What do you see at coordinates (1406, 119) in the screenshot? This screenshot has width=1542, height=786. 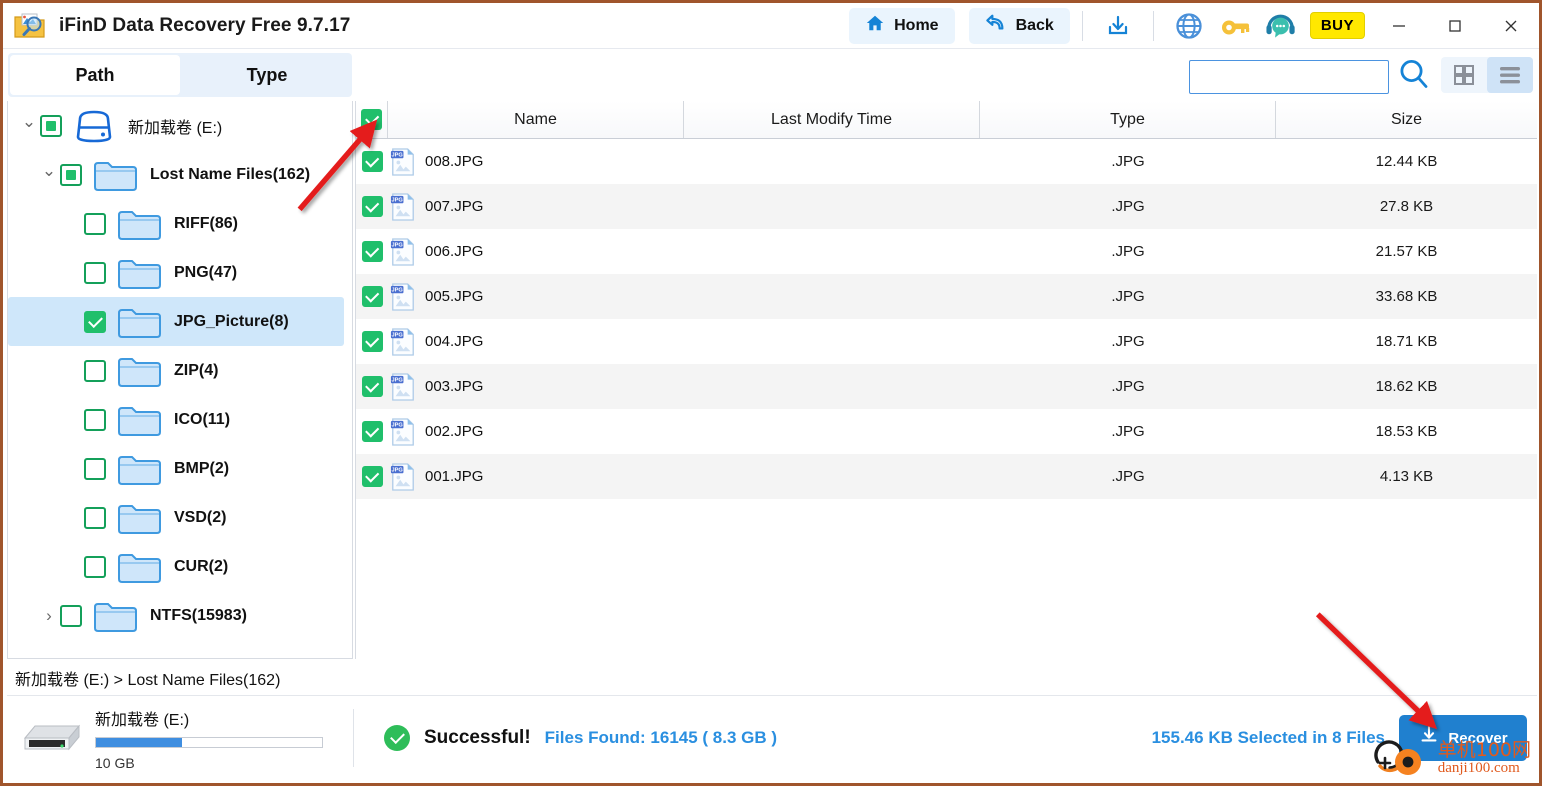 I see `column-header-size: Size` at bounding box center [1406, 119].